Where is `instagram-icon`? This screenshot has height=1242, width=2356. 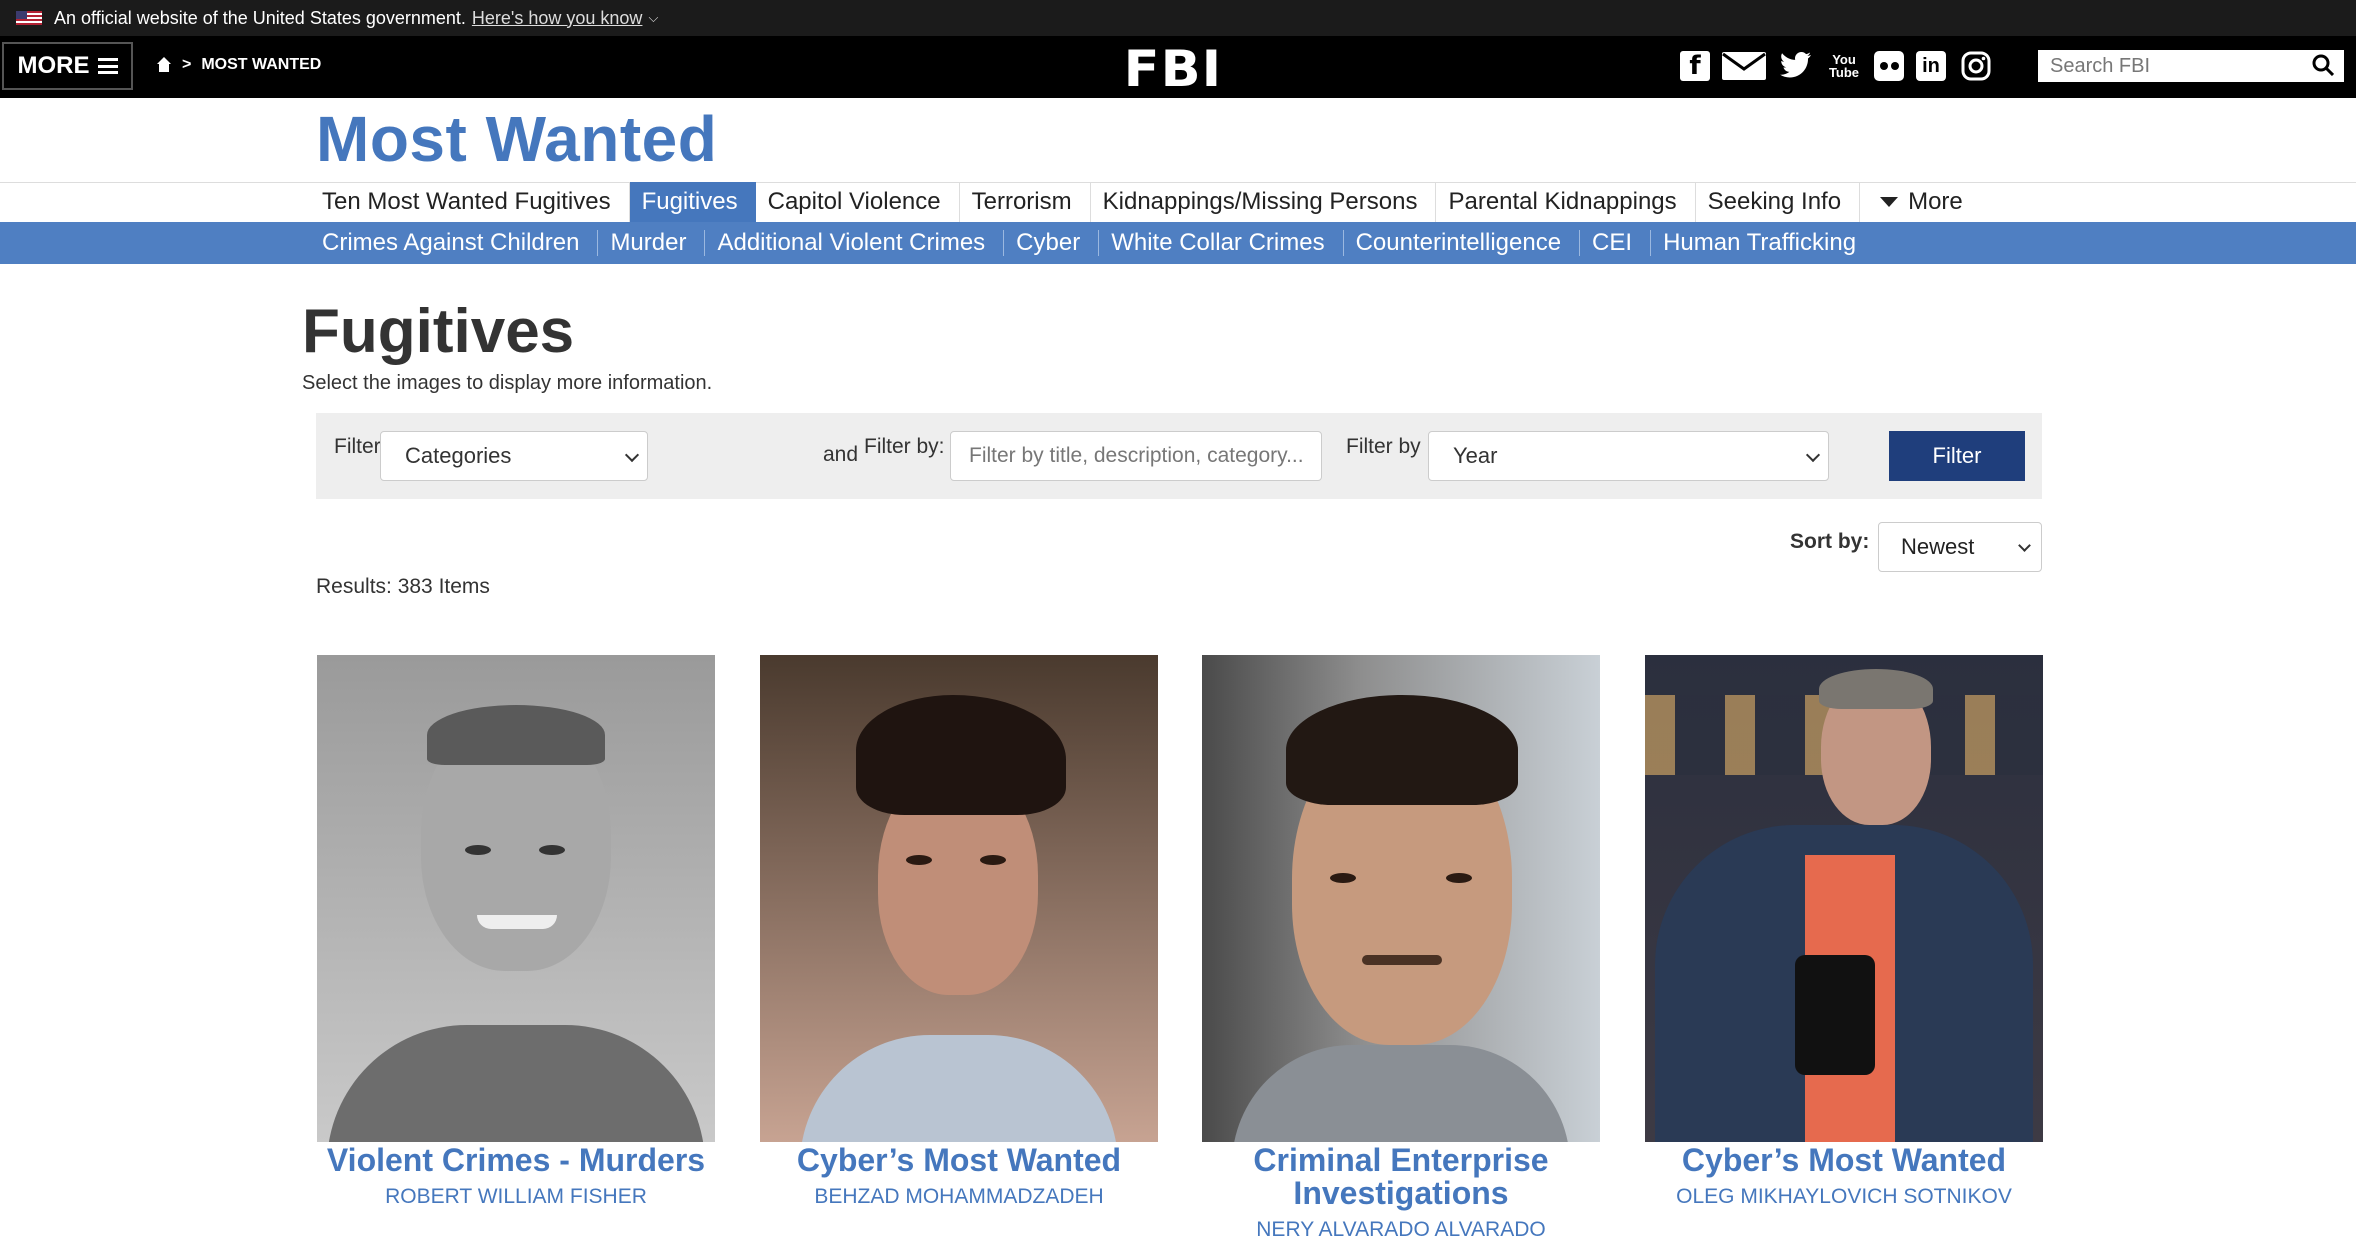
instagram-icon is located at coordinates (1976, 66).